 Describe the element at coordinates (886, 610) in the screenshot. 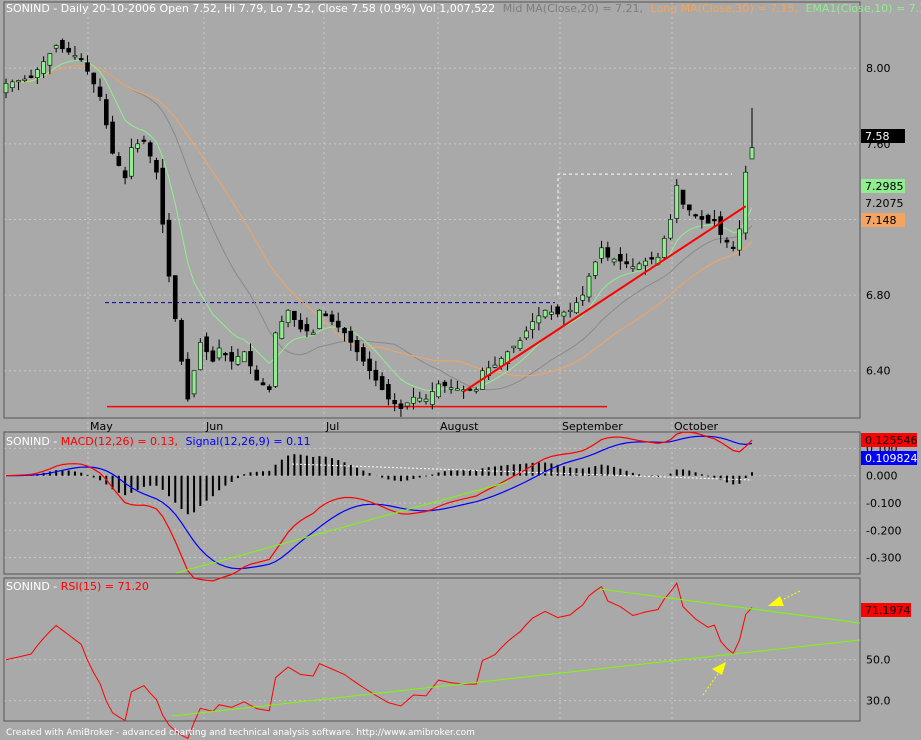

I see `rsi-tag: 71.1974` at that location.